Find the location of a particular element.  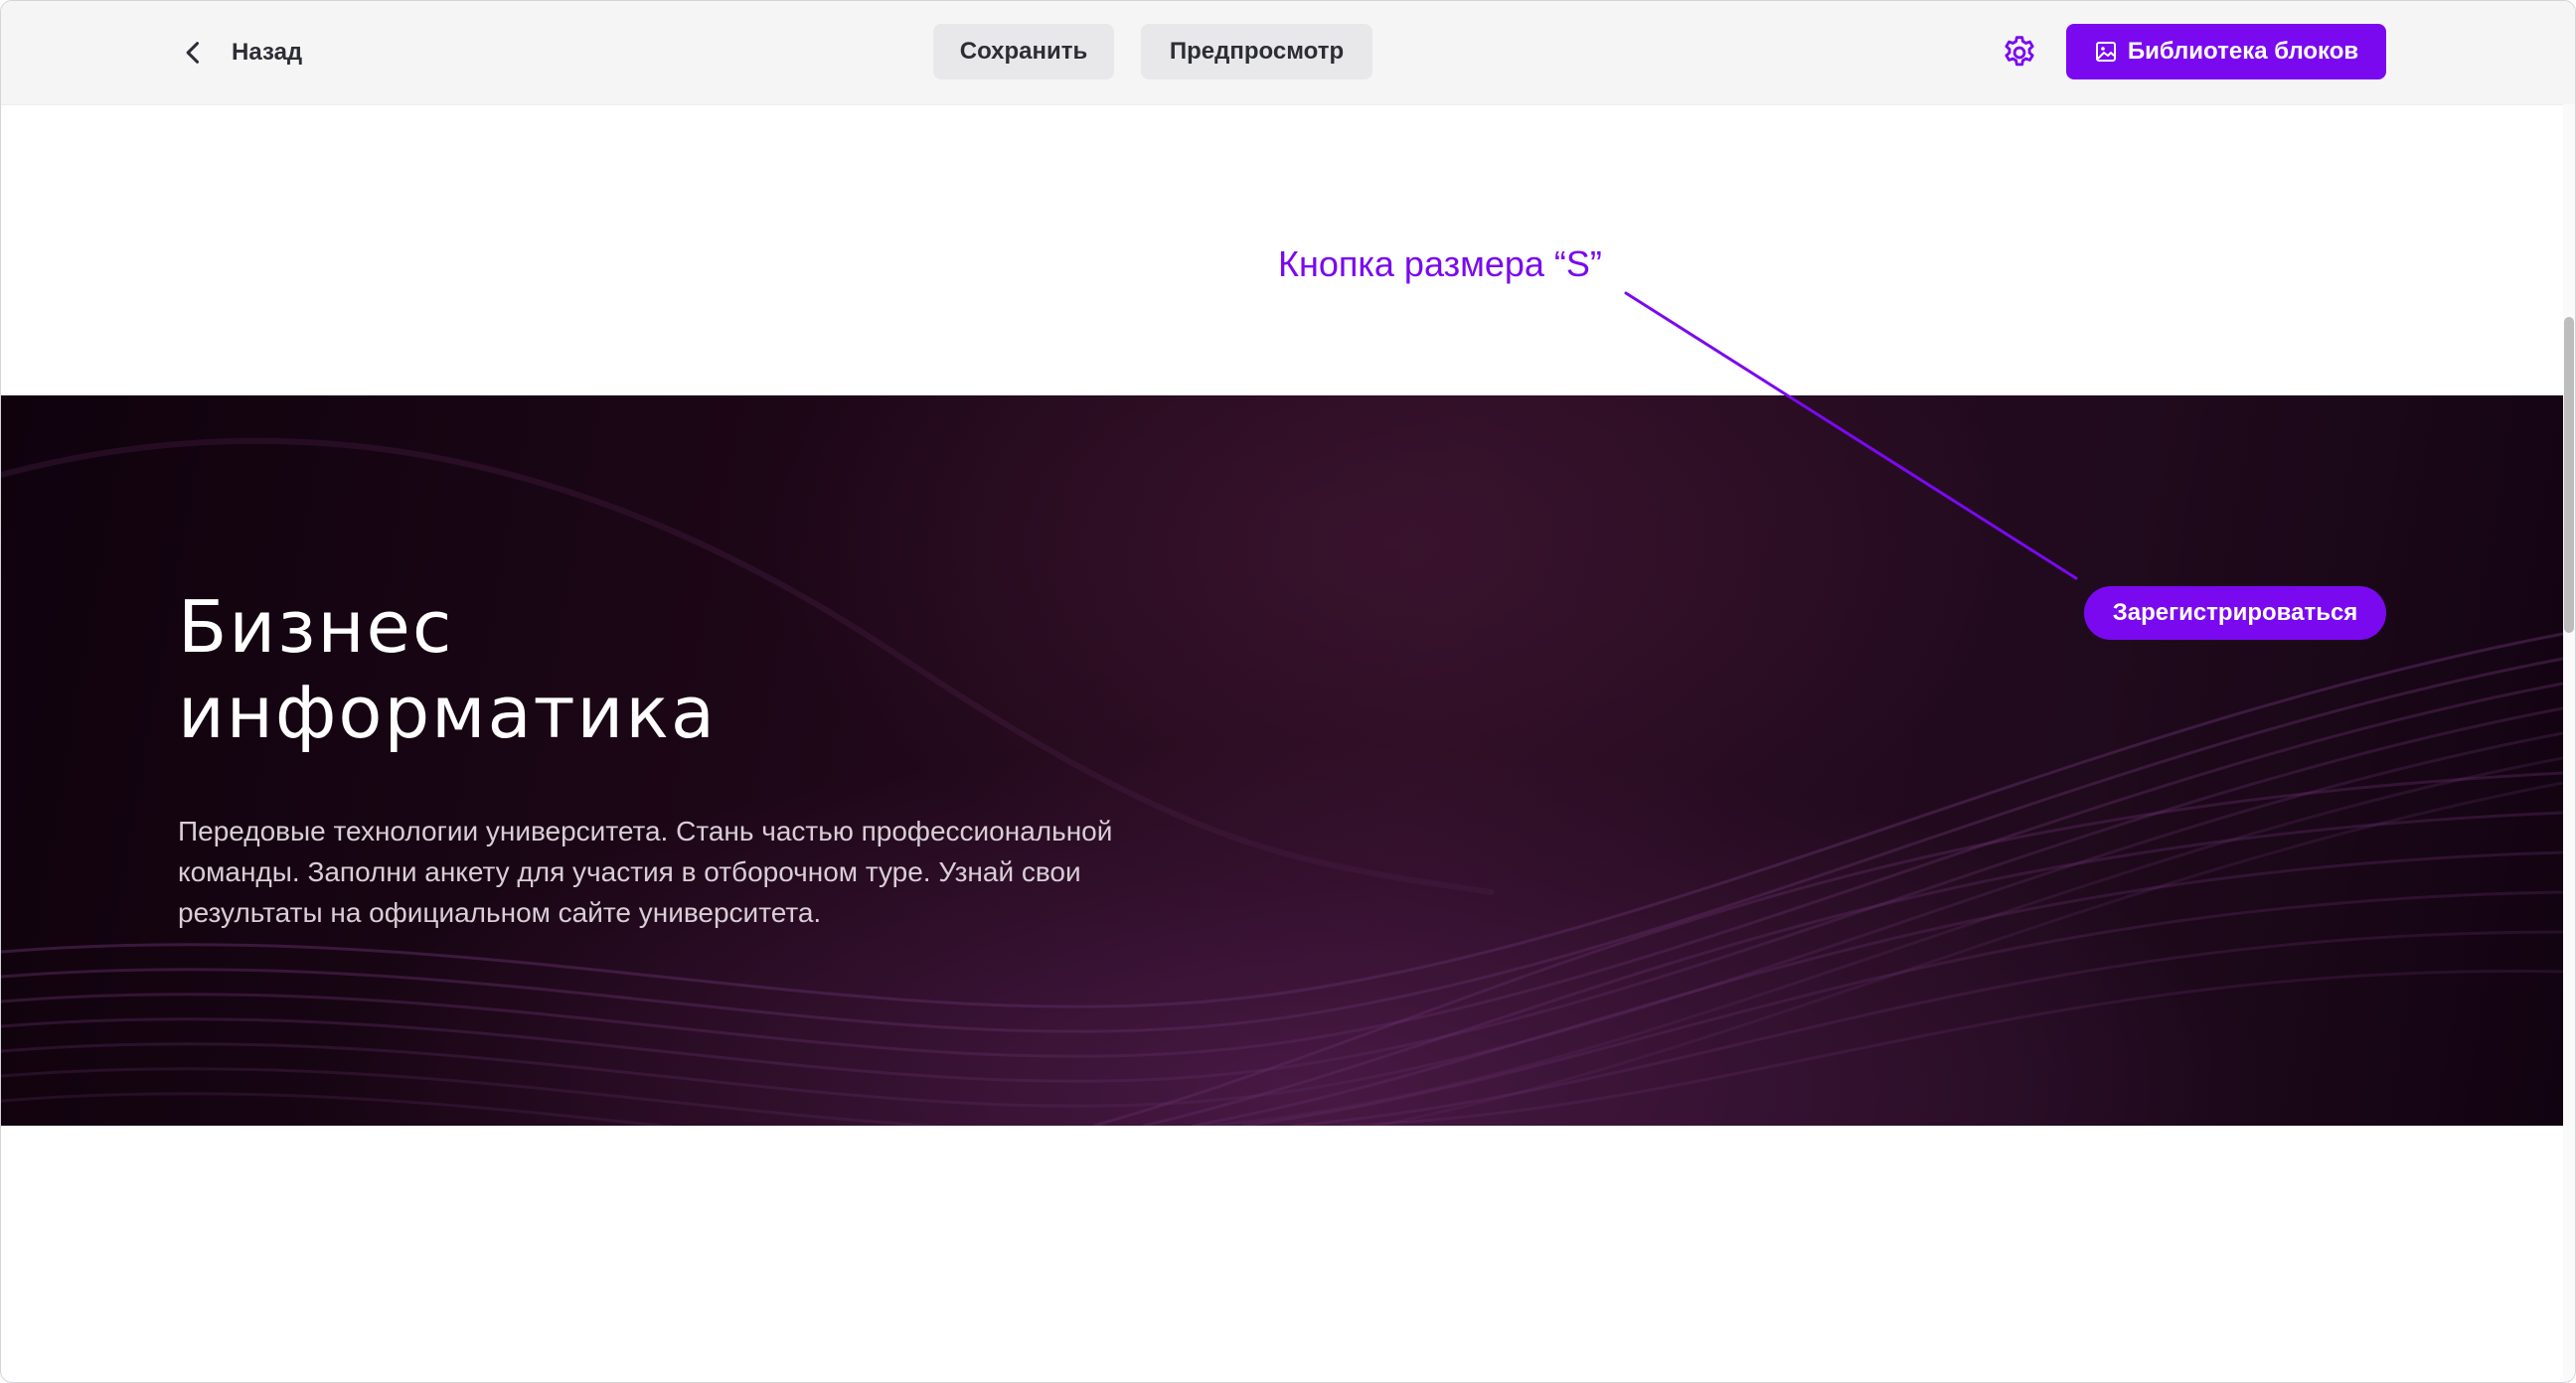

block-library-button: Библиотека блоков is located at coordinates (2226, 51).